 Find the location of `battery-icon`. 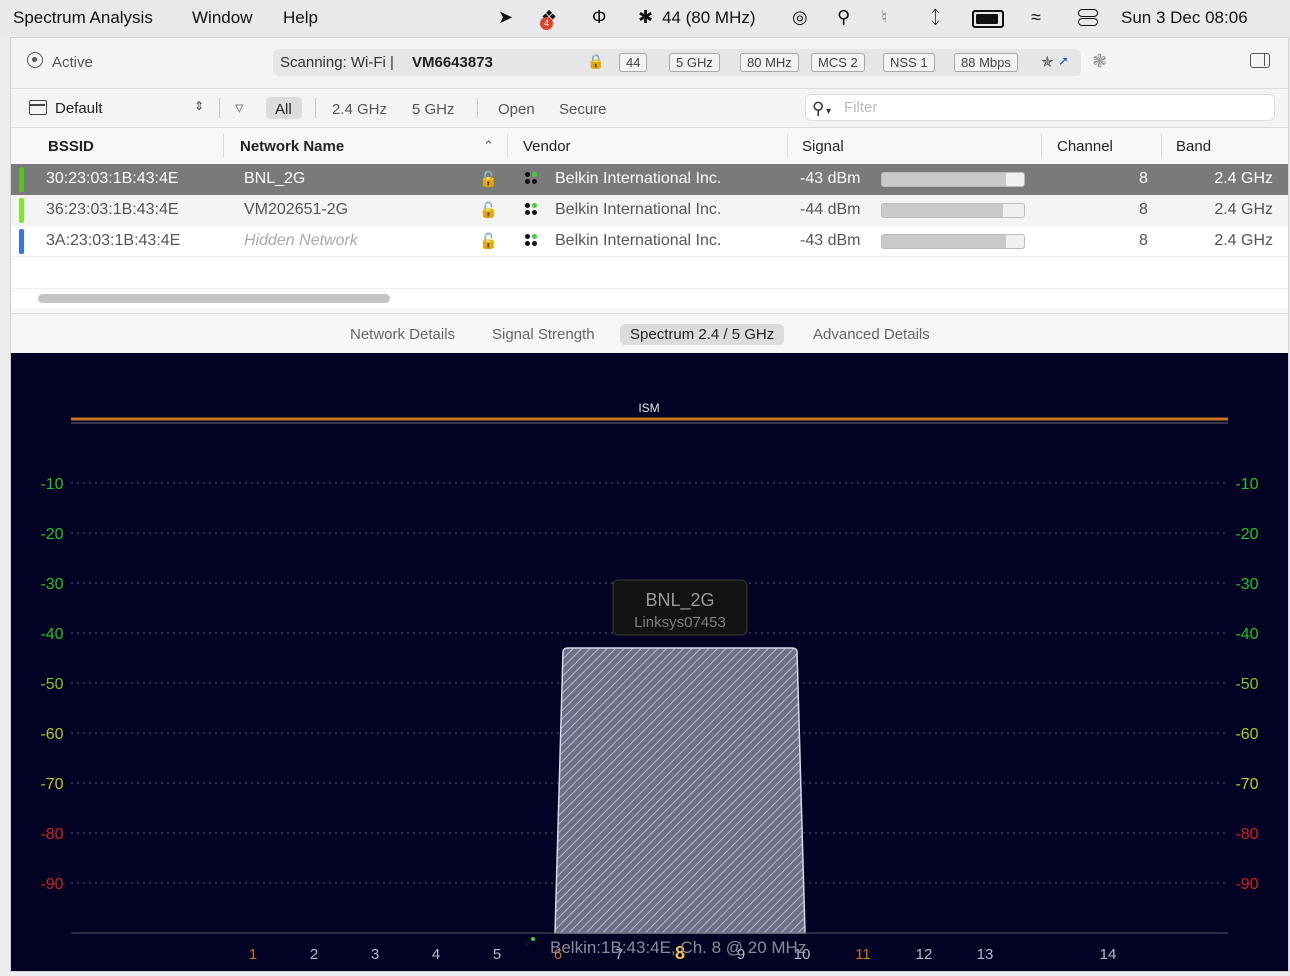

battery-icon is located at coordinates (988, 19).